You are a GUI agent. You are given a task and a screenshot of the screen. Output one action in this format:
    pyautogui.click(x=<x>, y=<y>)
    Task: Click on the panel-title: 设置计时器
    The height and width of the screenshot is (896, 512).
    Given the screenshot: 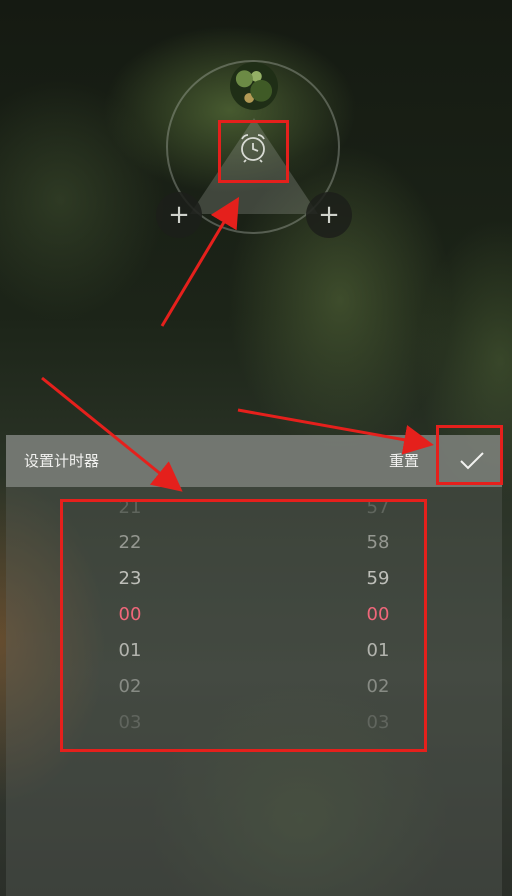 What is the action you would take?
    pyautogui.click(x=62, y=461)
    